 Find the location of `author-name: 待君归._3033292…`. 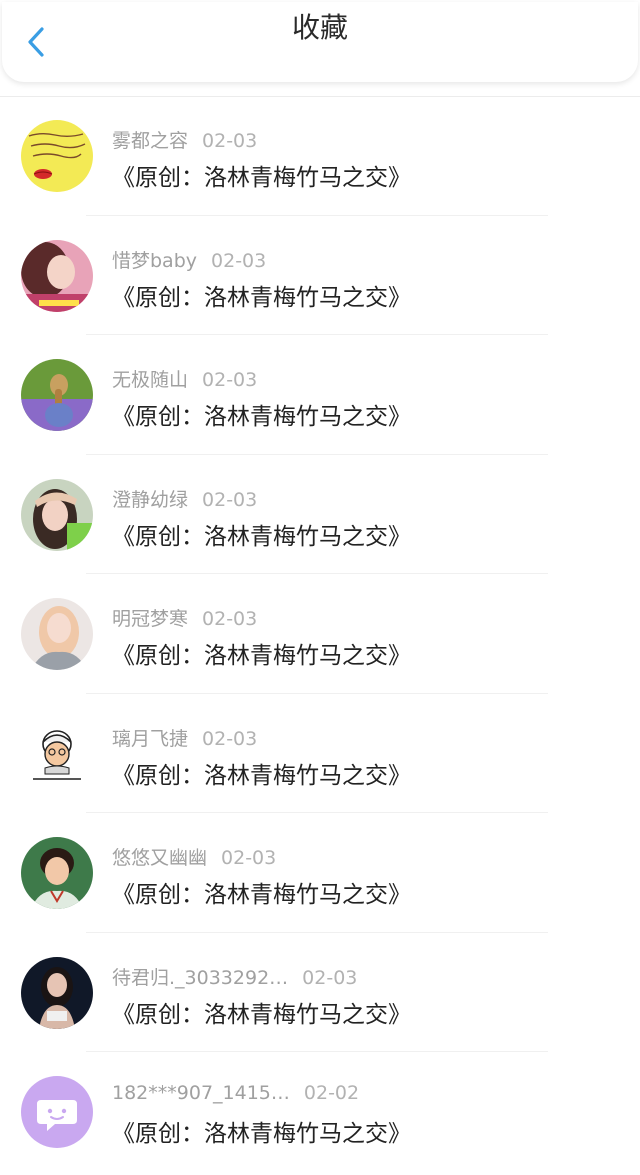

author-name: 待君归._3033292… is located at coordinates (200, 977).